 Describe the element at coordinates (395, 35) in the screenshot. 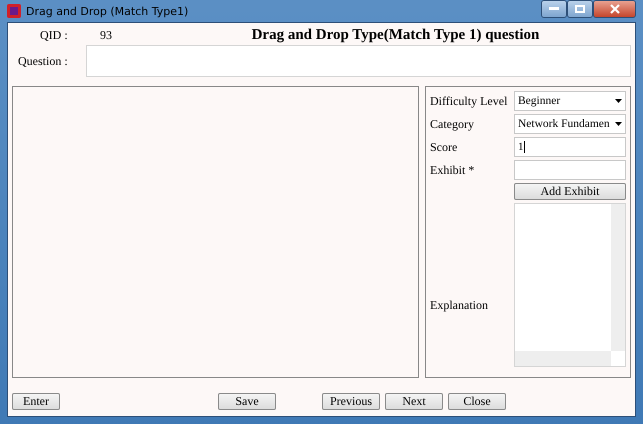

I see `form-heading: Drag and Drop Type(Match Type 1) question` at that location.